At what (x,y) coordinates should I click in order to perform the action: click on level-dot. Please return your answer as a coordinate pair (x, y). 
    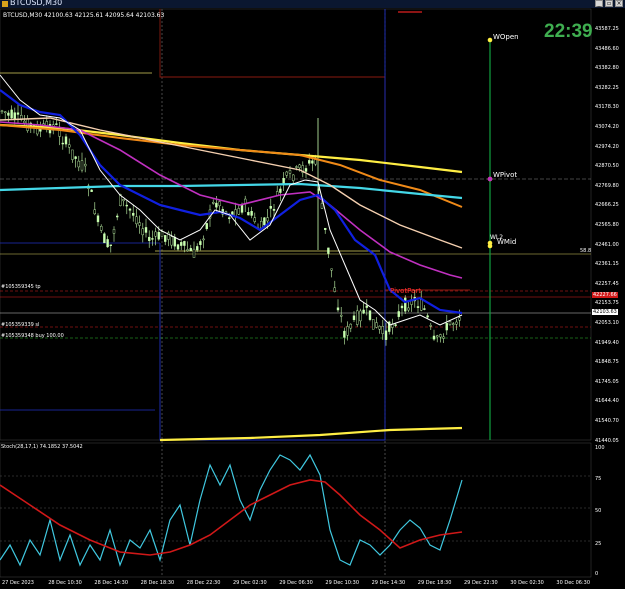
    Looking at the image, I should click on (490, 40).